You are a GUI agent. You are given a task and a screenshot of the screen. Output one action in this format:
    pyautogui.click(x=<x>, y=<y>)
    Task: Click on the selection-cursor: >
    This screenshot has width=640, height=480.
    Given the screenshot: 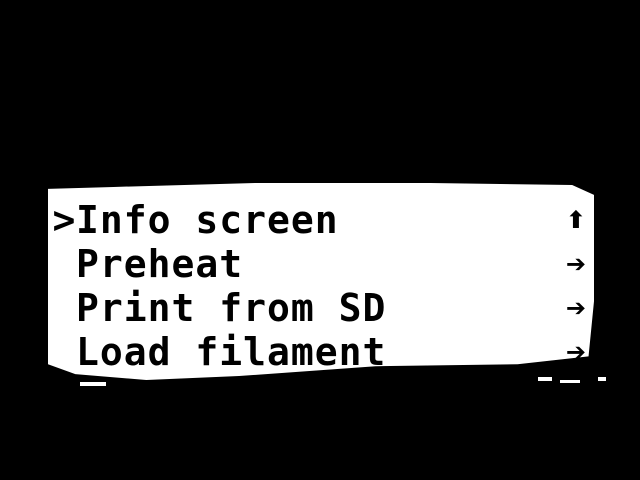 What is the action you would take?
    pyautogui.click(x=64, y=220)
    